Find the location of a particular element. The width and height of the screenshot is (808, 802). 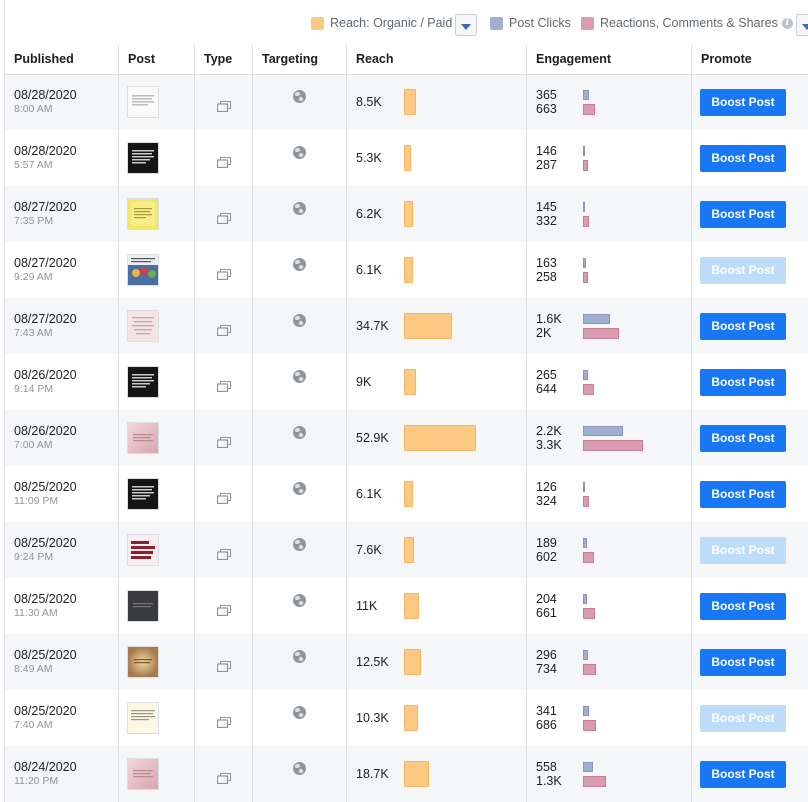

legend-reactions: Reactions, Comments & Shares i is located at coordinates (687, 23).